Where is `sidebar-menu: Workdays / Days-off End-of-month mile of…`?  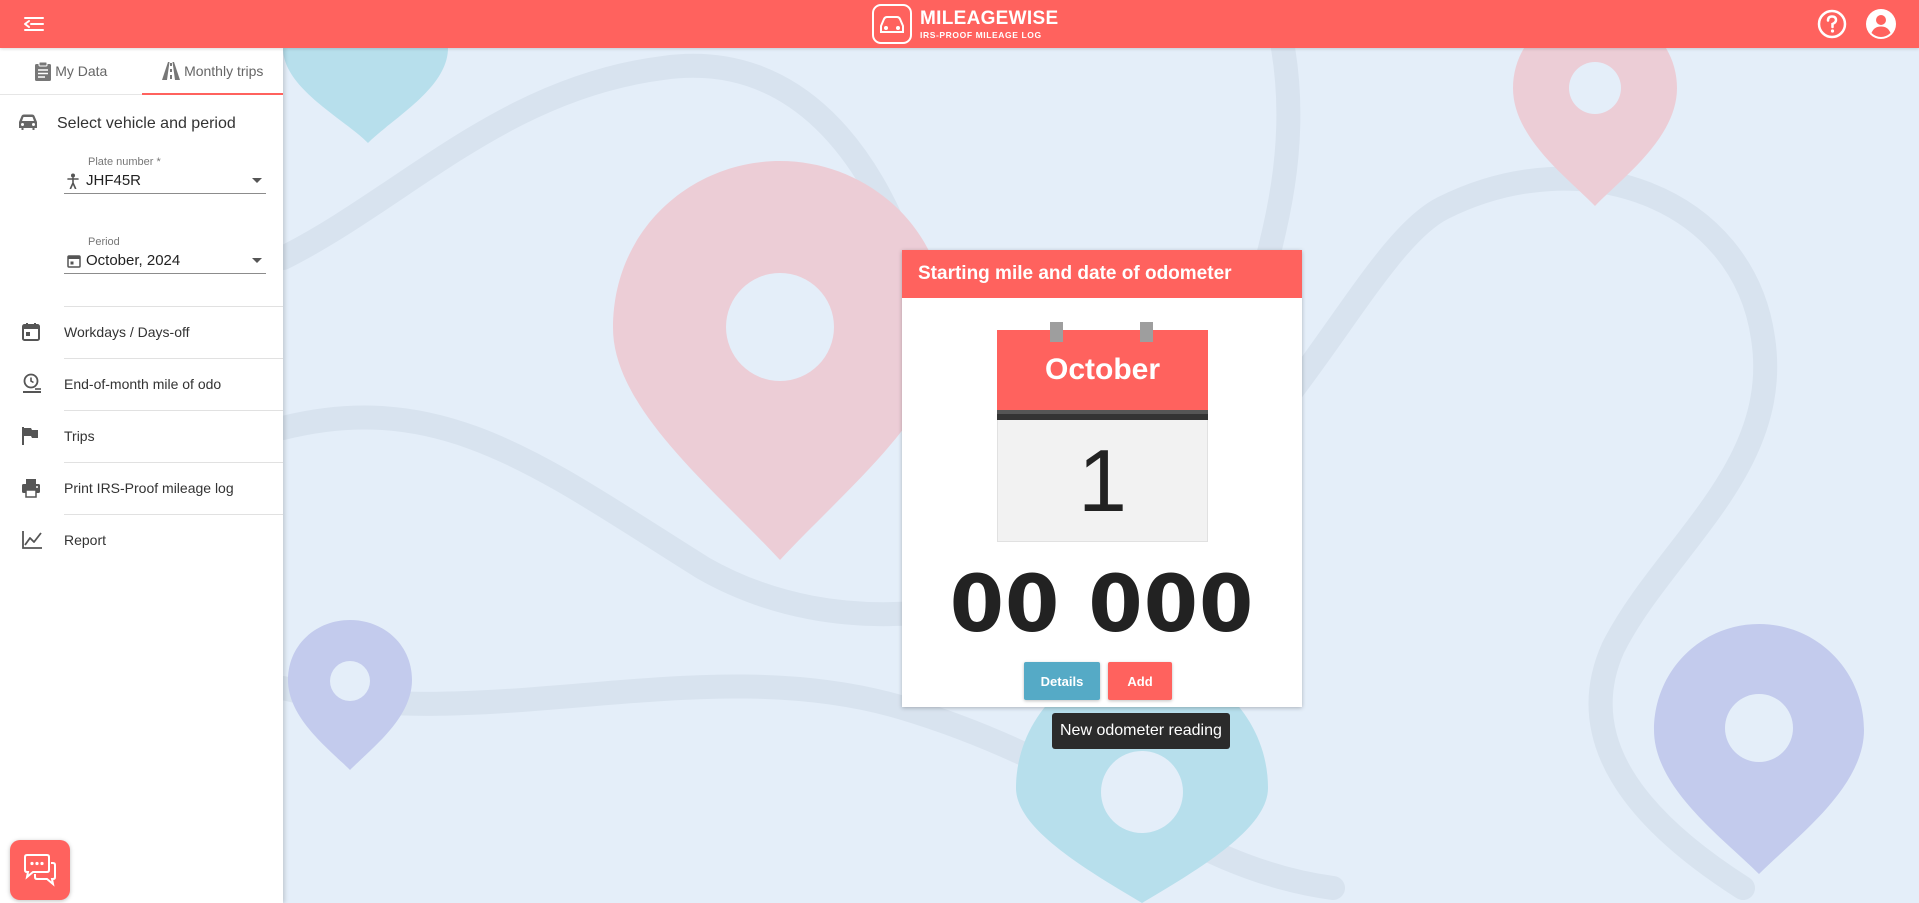 sidebar-menu: Workdays / Days-off End-of-month mile of… is located at coordinates (141, 436).